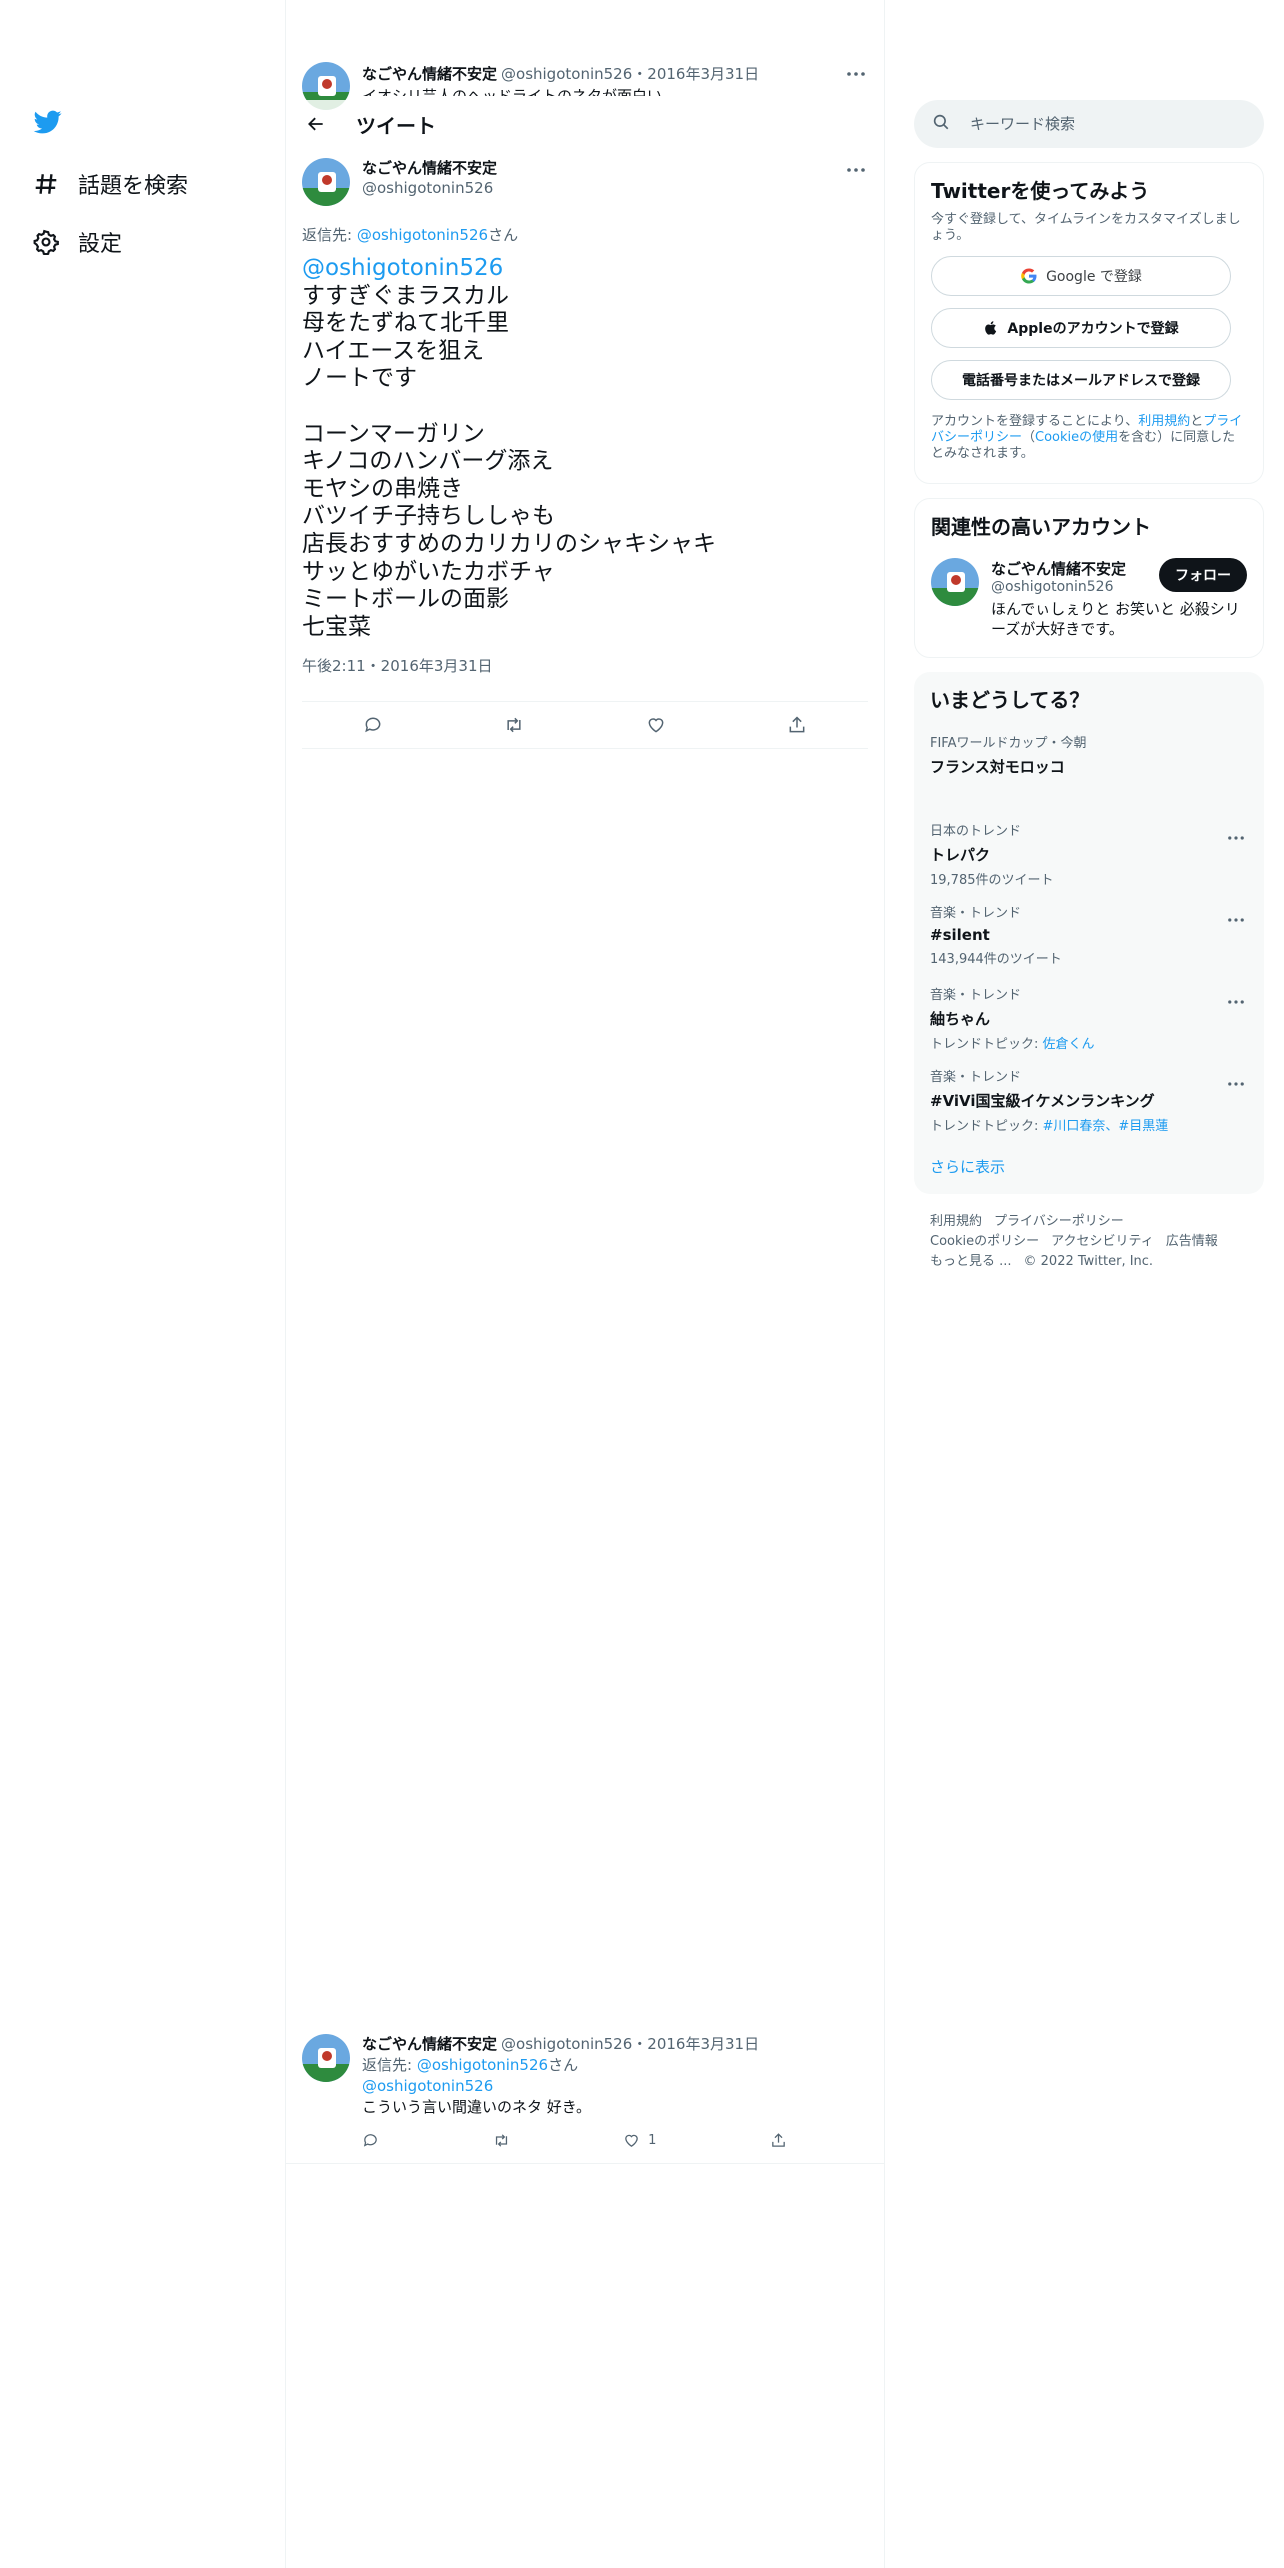 The height and width of the screenshot is (2568, 1284). I want to click on like-button: 1, so click(639, 2140).